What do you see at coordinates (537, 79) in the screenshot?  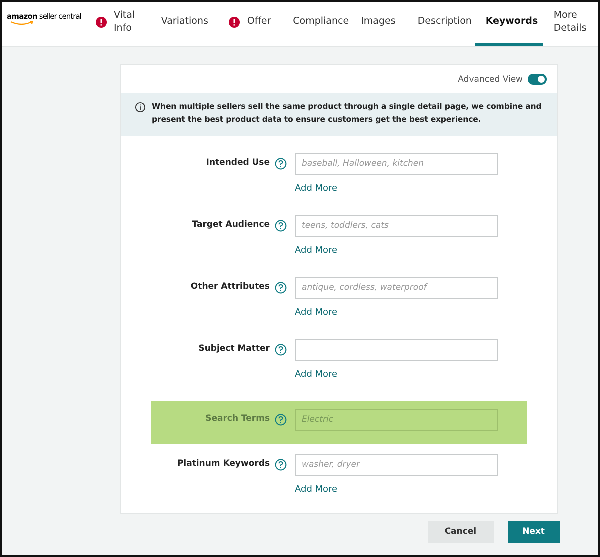 I see `toggle-switch` at bounding box center [537, 79].